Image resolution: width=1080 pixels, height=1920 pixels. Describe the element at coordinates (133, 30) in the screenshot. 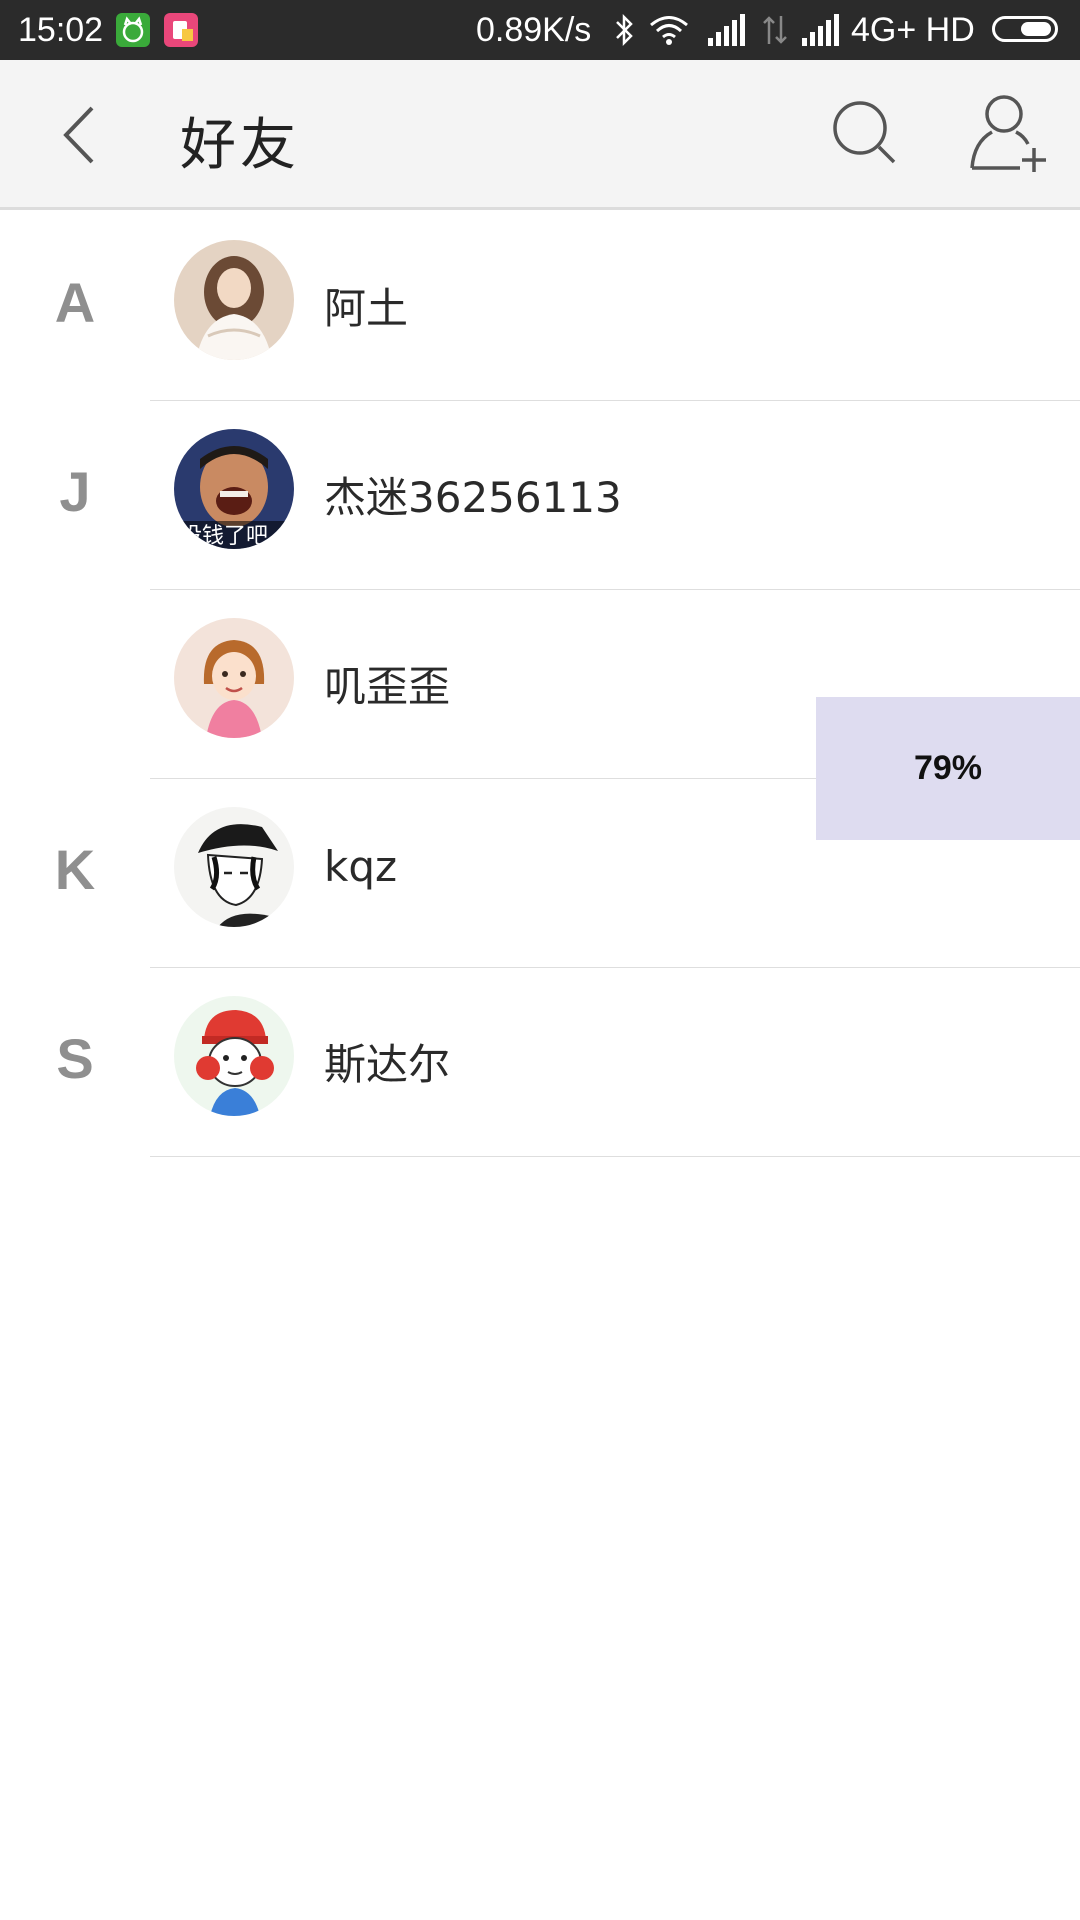

I see `cat-app-icon` at that location.